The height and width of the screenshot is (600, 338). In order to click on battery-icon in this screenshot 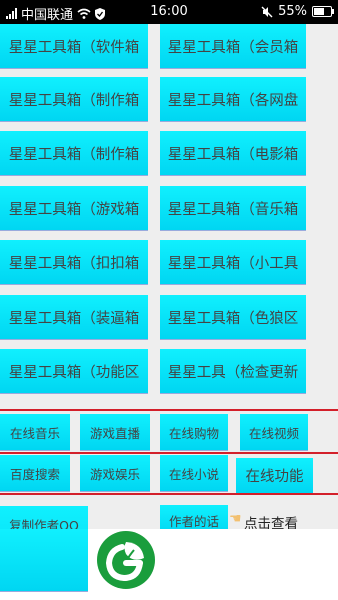, I will do `click(323, 11)`.